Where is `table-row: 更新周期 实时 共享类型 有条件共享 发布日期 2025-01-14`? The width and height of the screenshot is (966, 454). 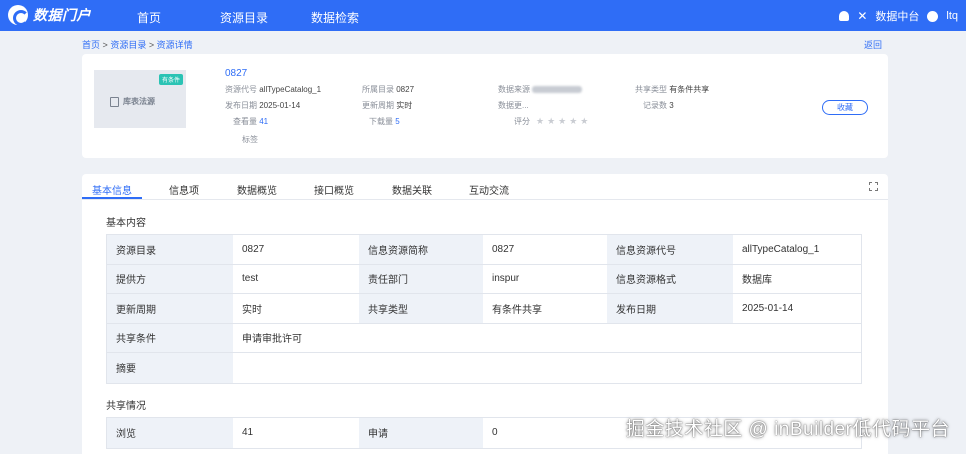 table-row: 更新周期 实时 共享类型 有条件共享 发布日期 2025-01-14 is located at coordinates (484, 309).